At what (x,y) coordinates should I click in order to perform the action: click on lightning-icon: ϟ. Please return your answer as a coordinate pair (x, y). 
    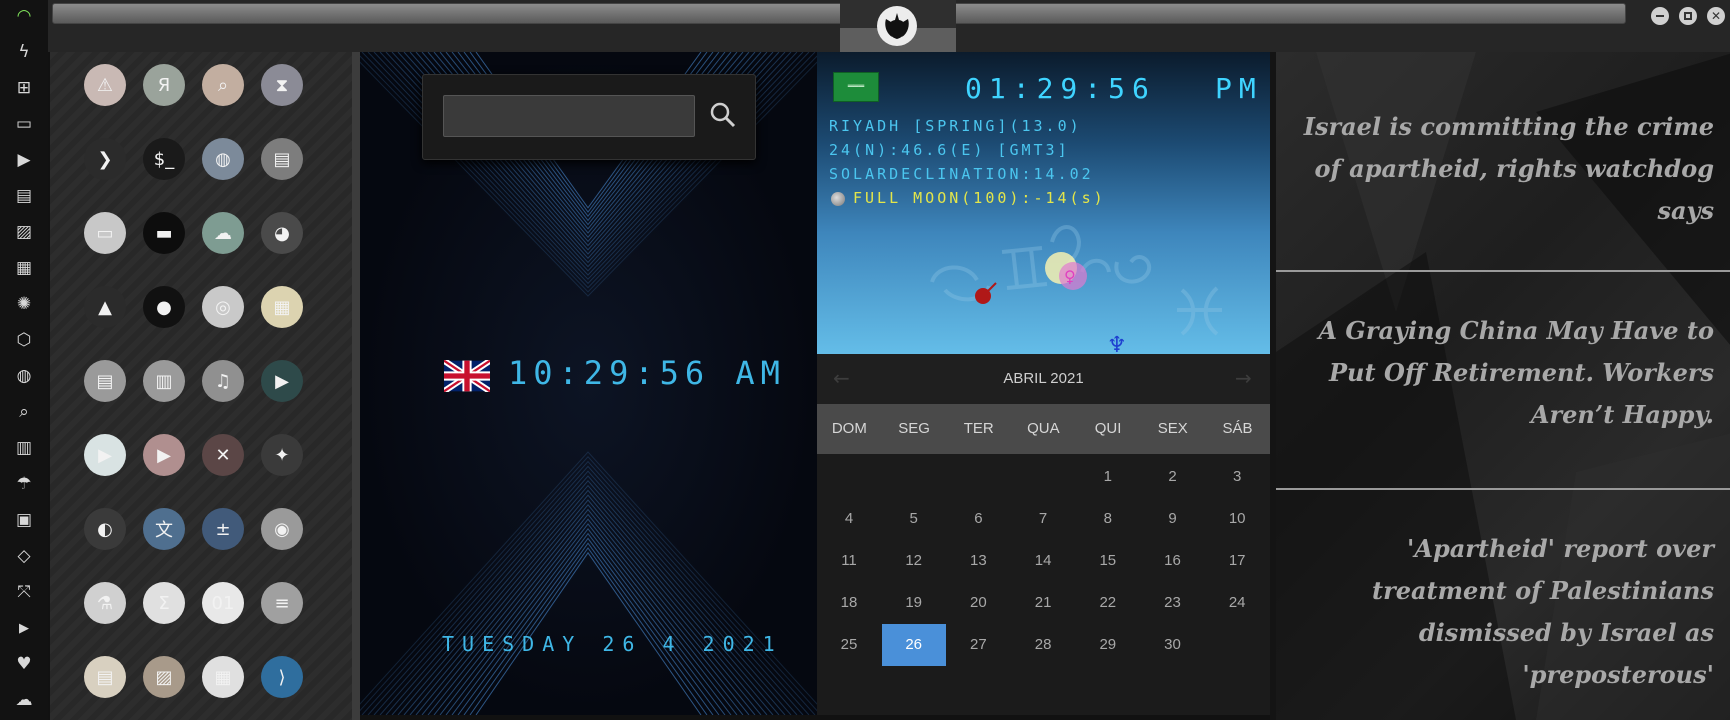
    Looking at the image, I should click on (24, 52).